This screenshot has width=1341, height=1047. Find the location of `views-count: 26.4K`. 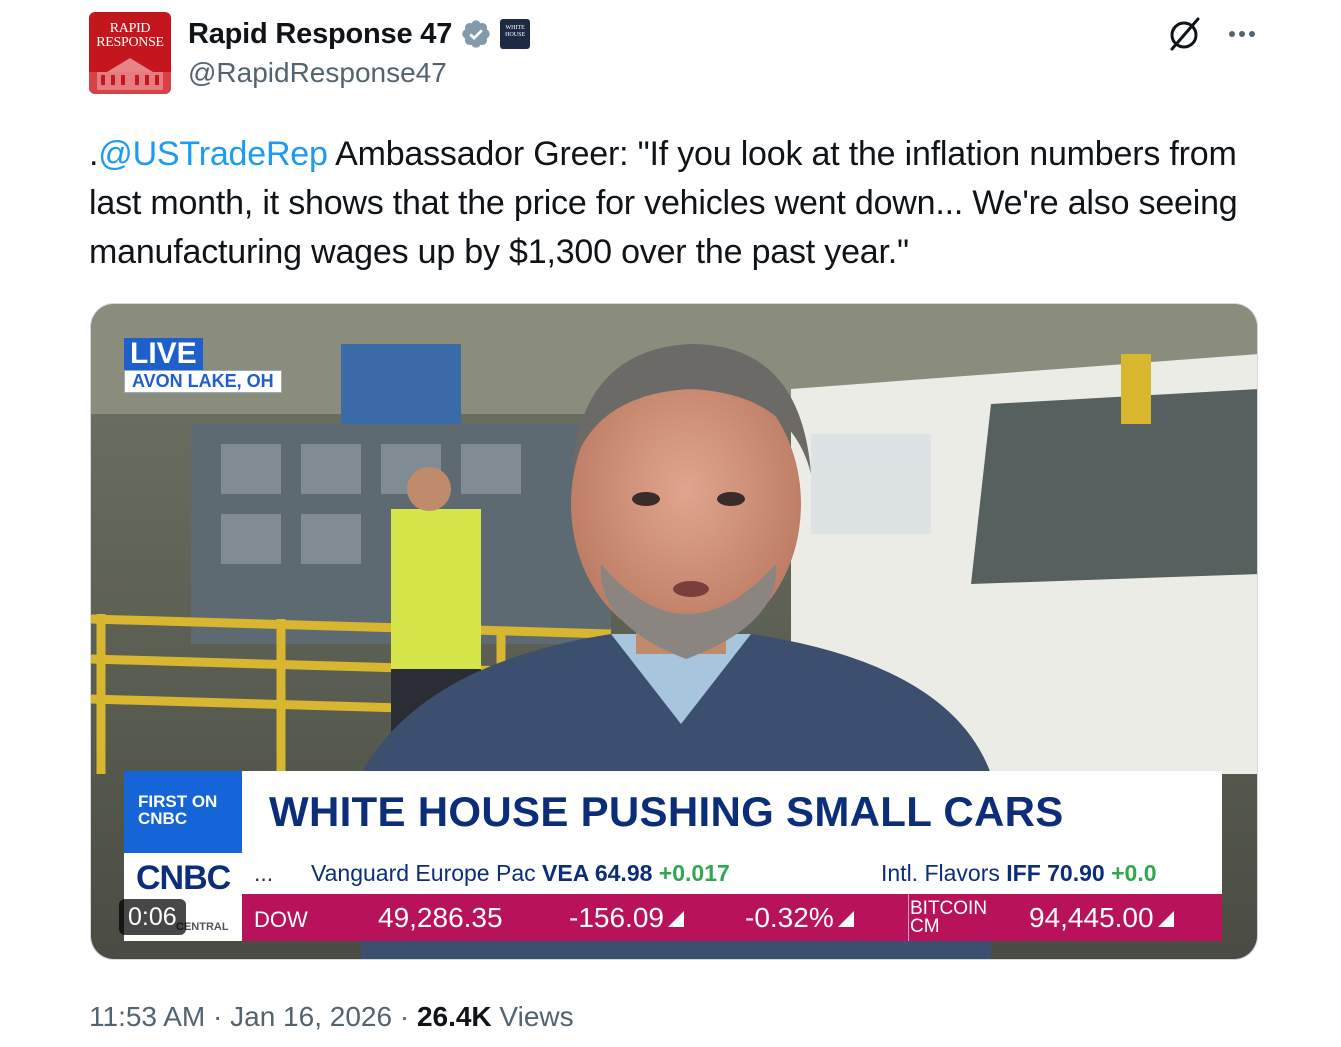

views-count: 26.4K is located at coordinates (454, 1016).